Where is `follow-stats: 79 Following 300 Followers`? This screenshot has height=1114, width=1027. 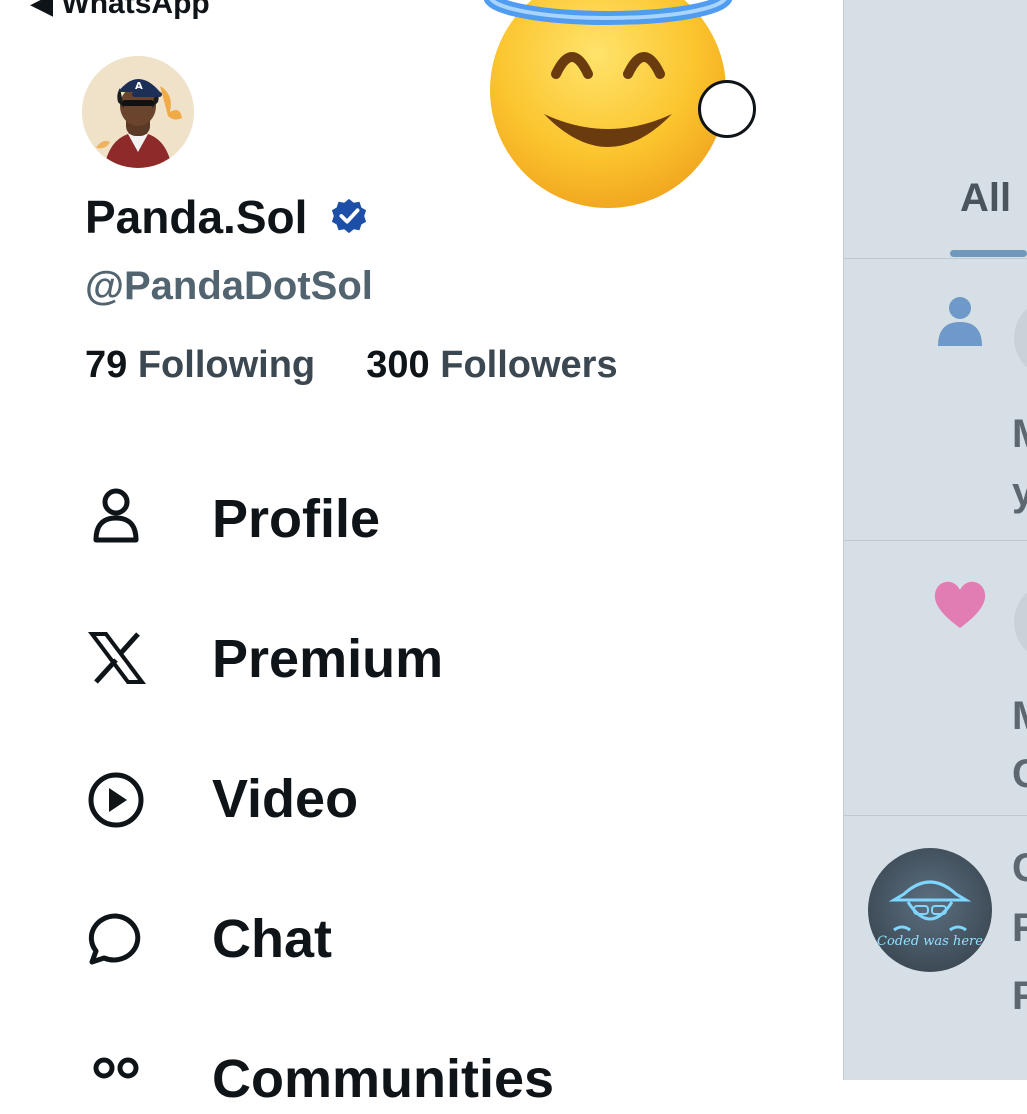
follow-stats: 79 Following 300 Followers is located at coordinates (351, 365).